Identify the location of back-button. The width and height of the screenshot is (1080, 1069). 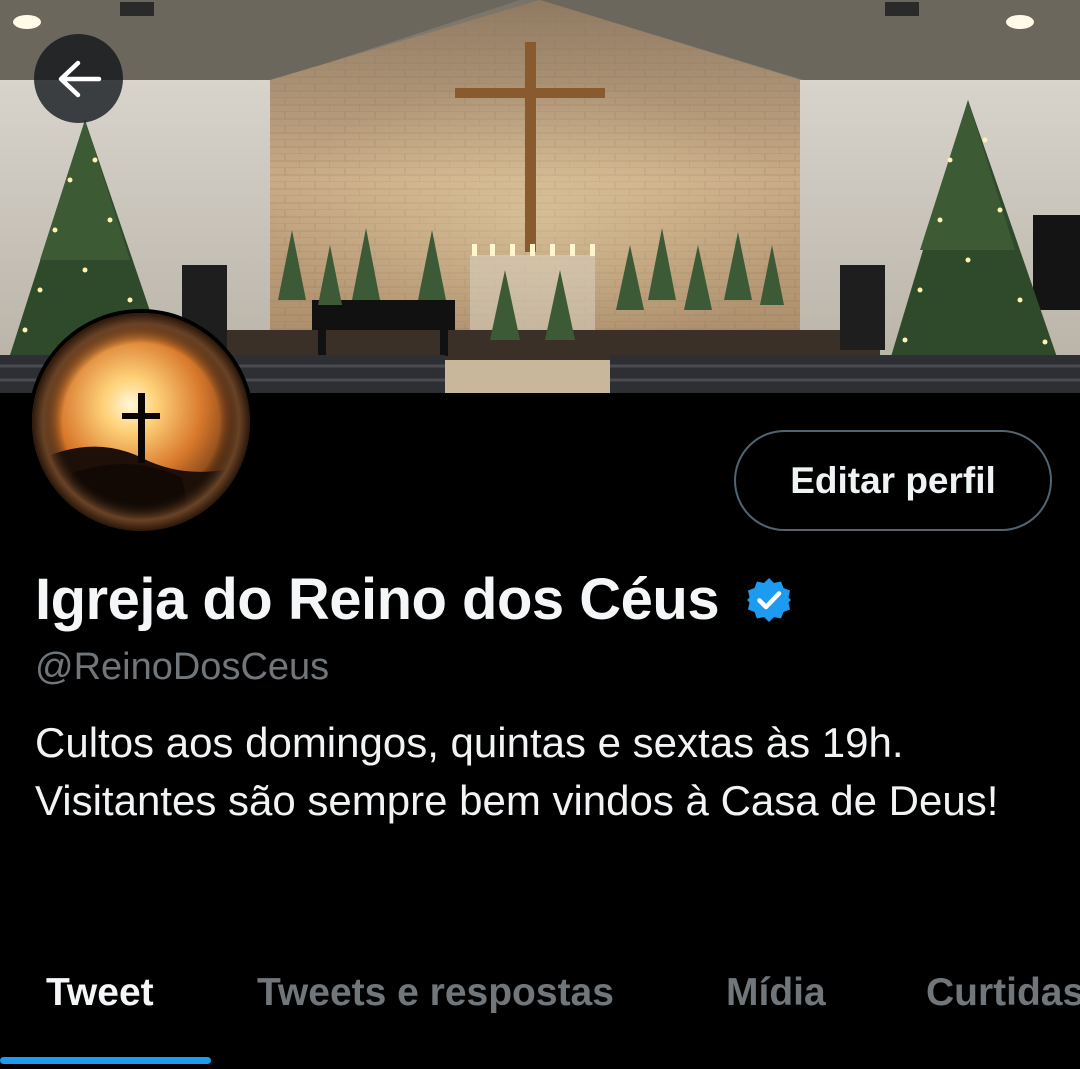
(78, 78).